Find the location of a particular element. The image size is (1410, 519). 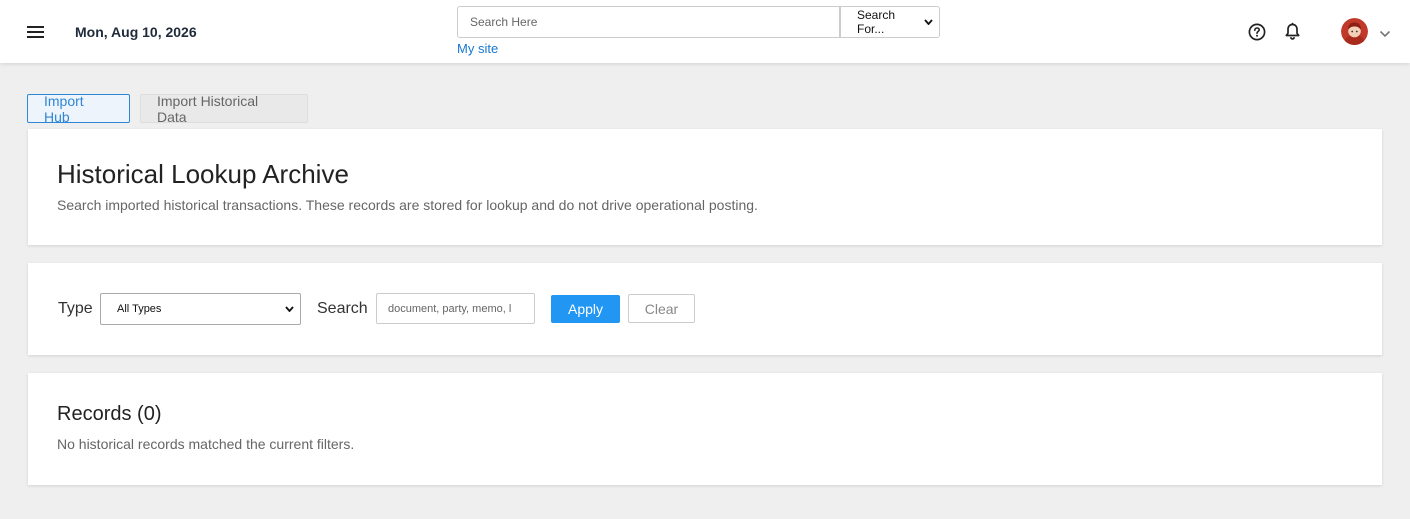

top-bar: Mon, Aug 10, 2026 Search For... My site is located at coordinates (705, 31).